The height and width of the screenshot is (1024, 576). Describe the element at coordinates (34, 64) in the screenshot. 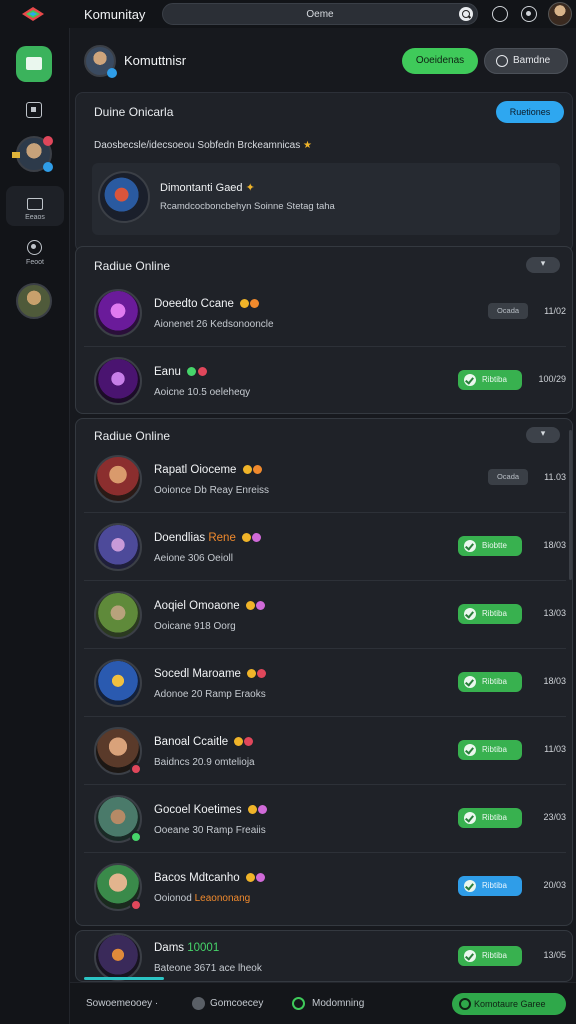

I see `home-icon` at that location.